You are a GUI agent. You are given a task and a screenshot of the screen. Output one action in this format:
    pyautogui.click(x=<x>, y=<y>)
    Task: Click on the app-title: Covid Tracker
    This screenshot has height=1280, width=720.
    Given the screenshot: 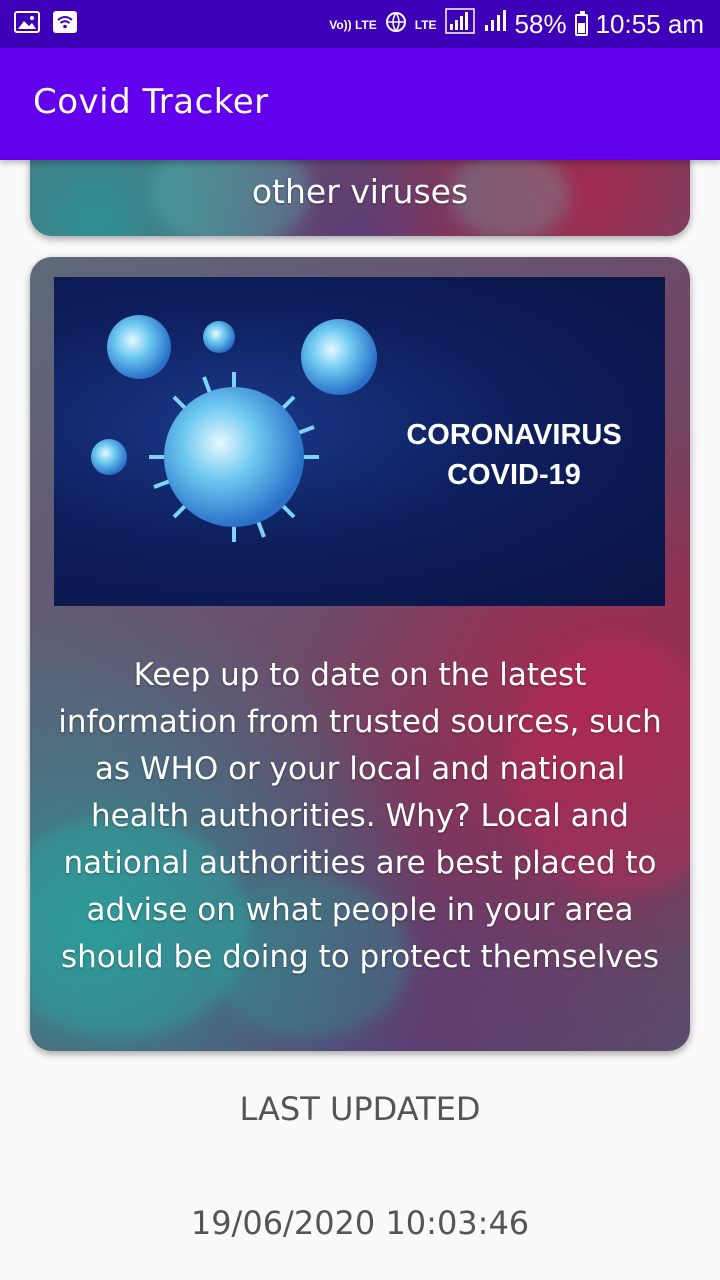 What is the action you would take?
    pyautogui.click(x=151, y=102)
    